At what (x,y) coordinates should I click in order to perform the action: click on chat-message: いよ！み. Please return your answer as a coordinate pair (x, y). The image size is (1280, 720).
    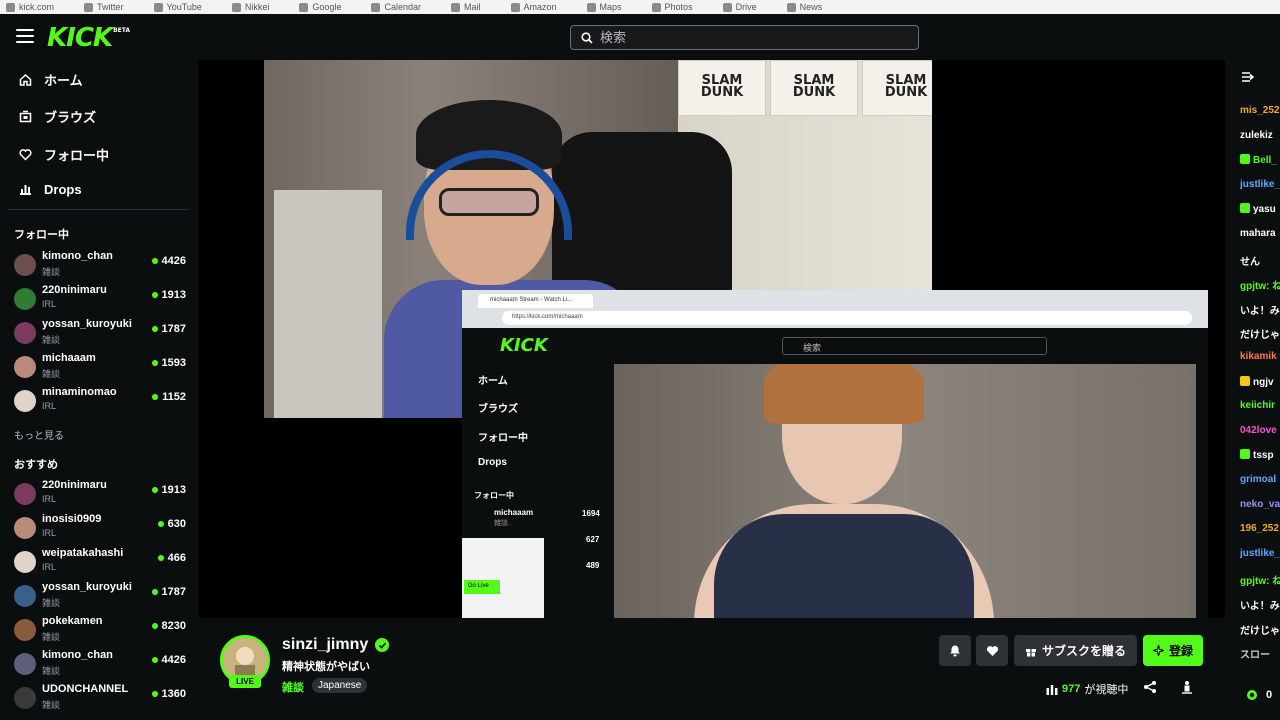
    Looking at the image, I should click on (1260, 309).